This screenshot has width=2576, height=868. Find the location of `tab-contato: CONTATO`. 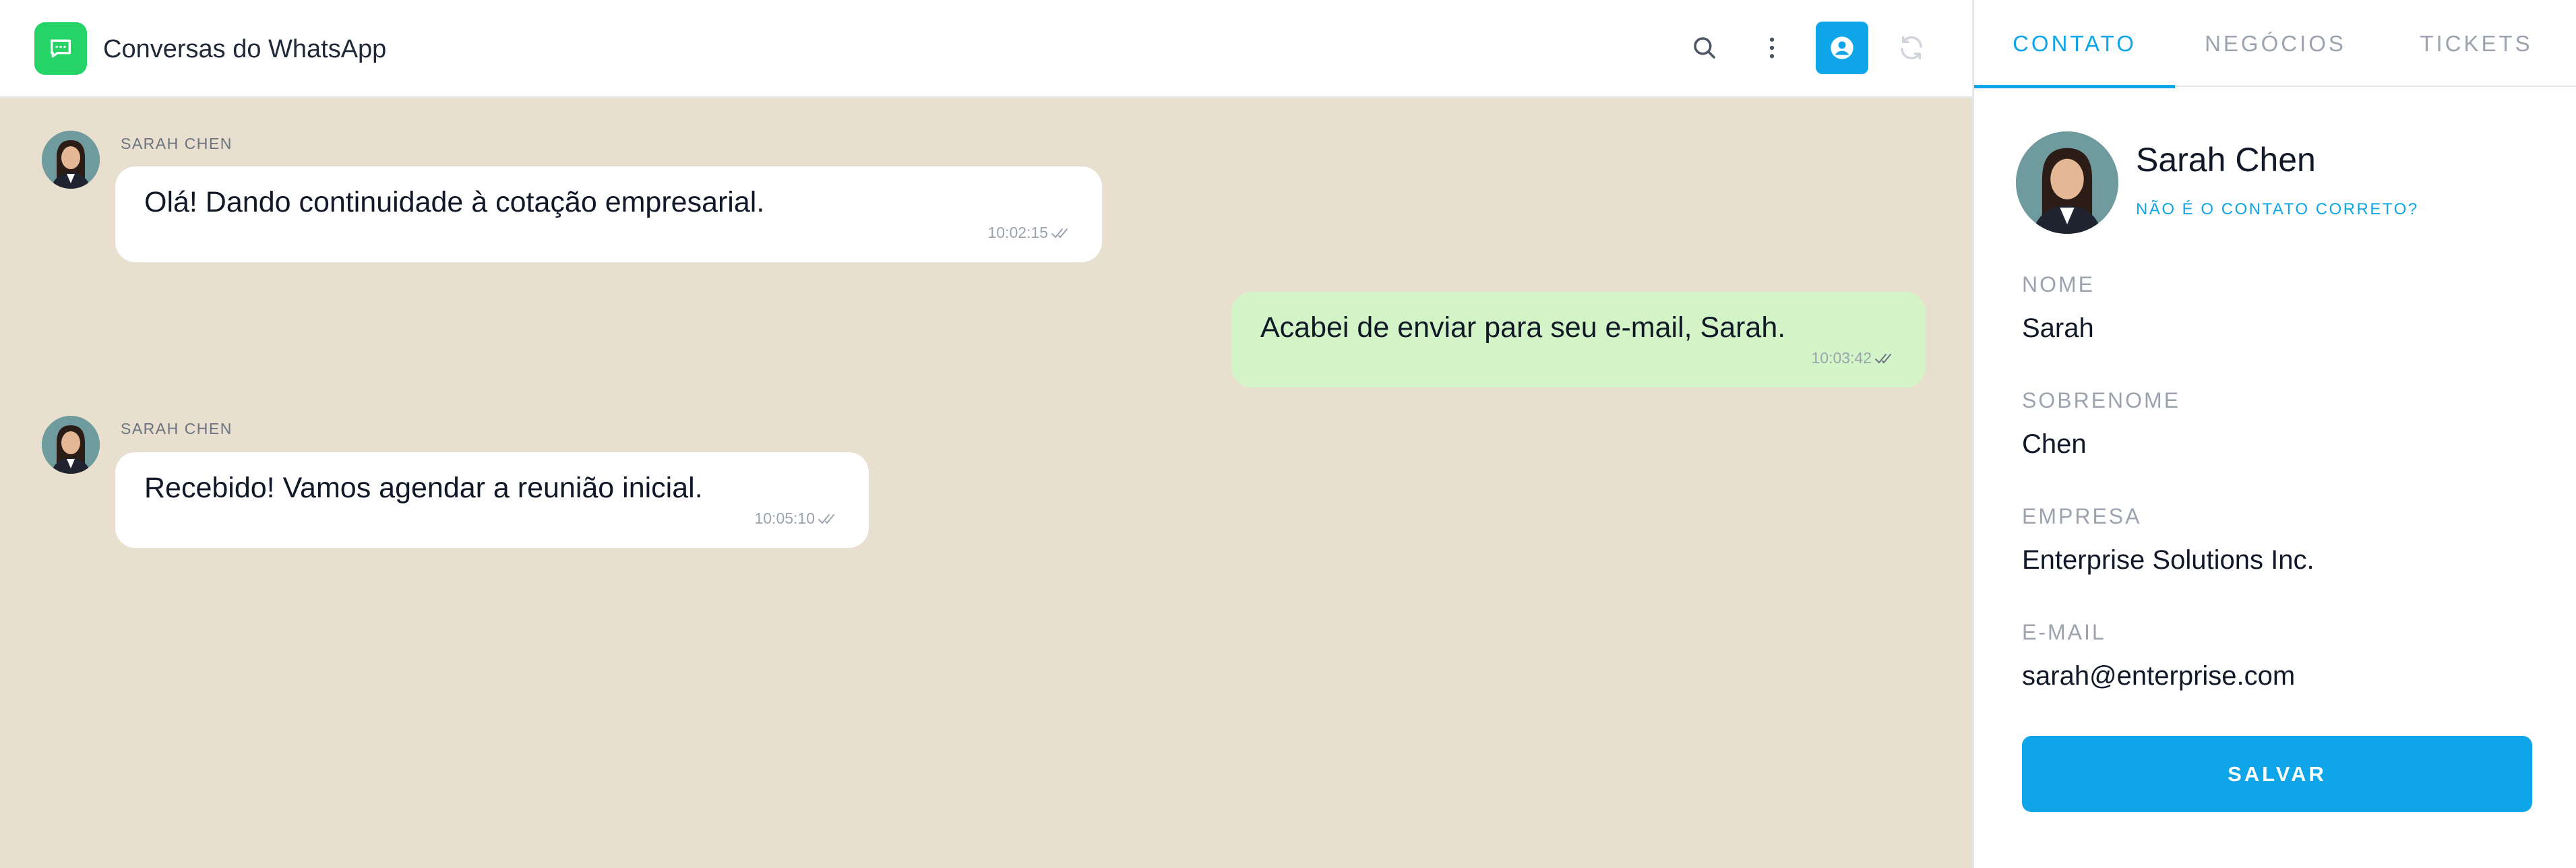

tab-contato: CONTATO is located at coordinates (2074, 44).